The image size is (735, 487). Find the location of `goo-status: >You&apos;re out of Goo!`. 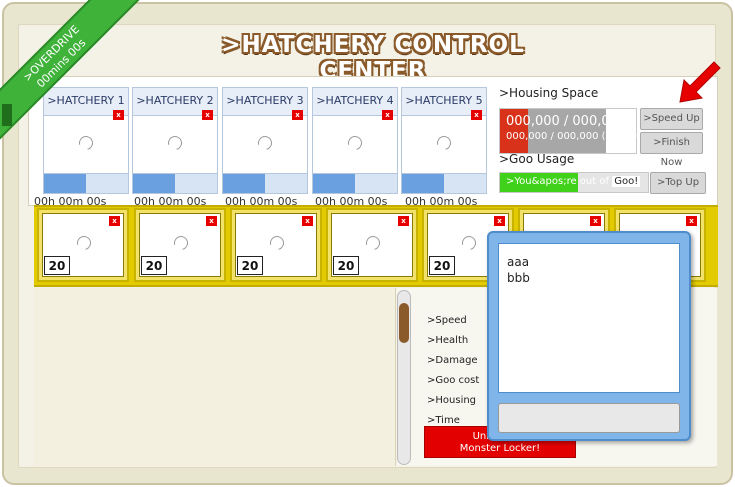

goo-status: >You&apos;re out of Goo! is located at coordinates (573, 181).